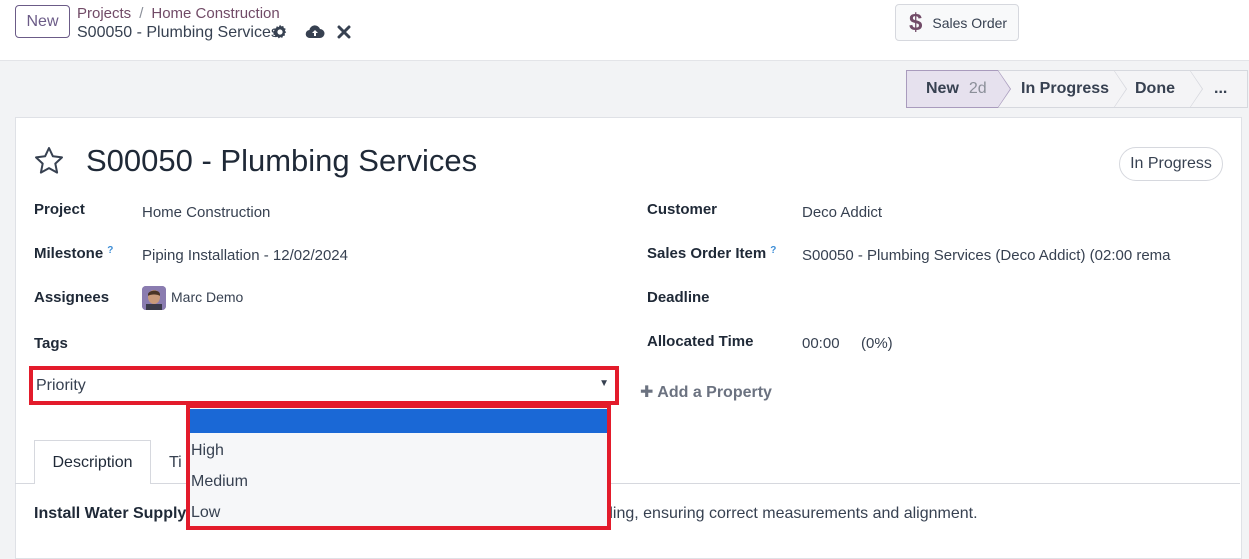 The width and height of the screenshot is (1249, 559). What do you see at coordinates (245, 255) in the screenshot?
I see `milestone-field: Piping Installation - 12/02/2024` at bounding box center [245, 255].